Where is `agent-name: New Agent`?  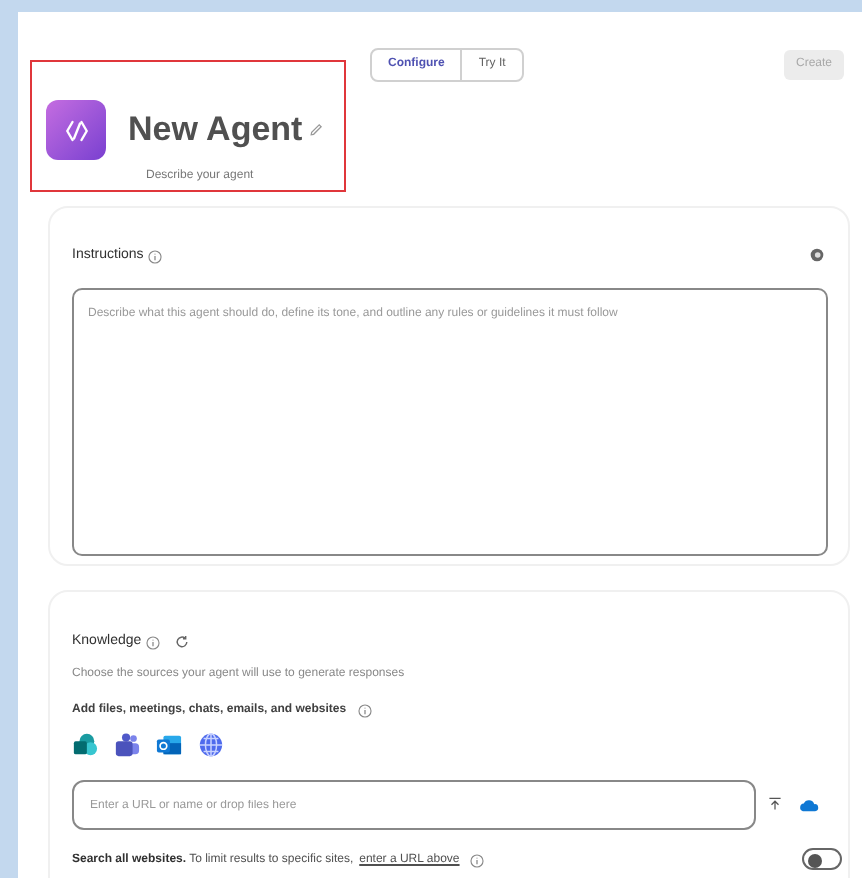 agent-name: New Agent is located at coordinates (215, 129).